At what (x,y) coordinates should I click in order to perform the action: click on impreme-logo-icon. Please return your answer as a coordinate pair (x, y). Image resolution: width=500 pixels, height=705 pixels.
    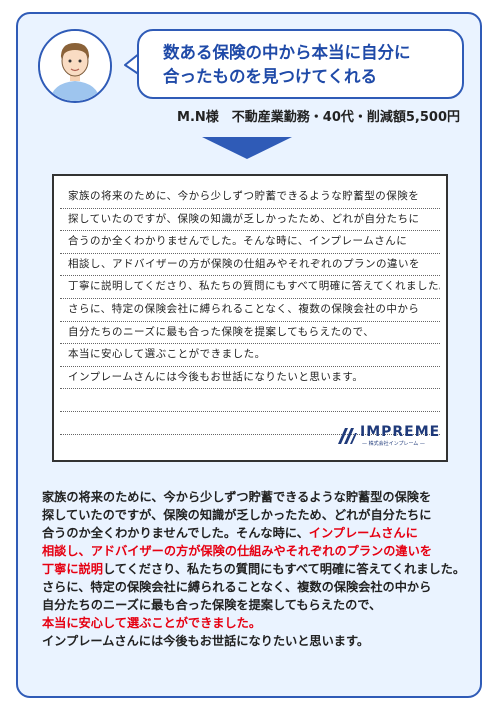
    Looking at the image, I should click on (347, 436).